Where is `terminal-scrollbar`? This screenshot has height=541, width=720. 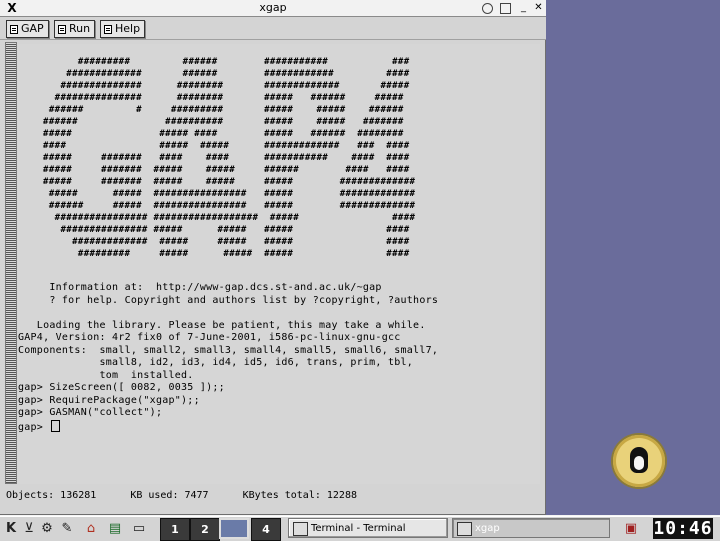 terminal-scrollbar is located at coordinates (11, 263).